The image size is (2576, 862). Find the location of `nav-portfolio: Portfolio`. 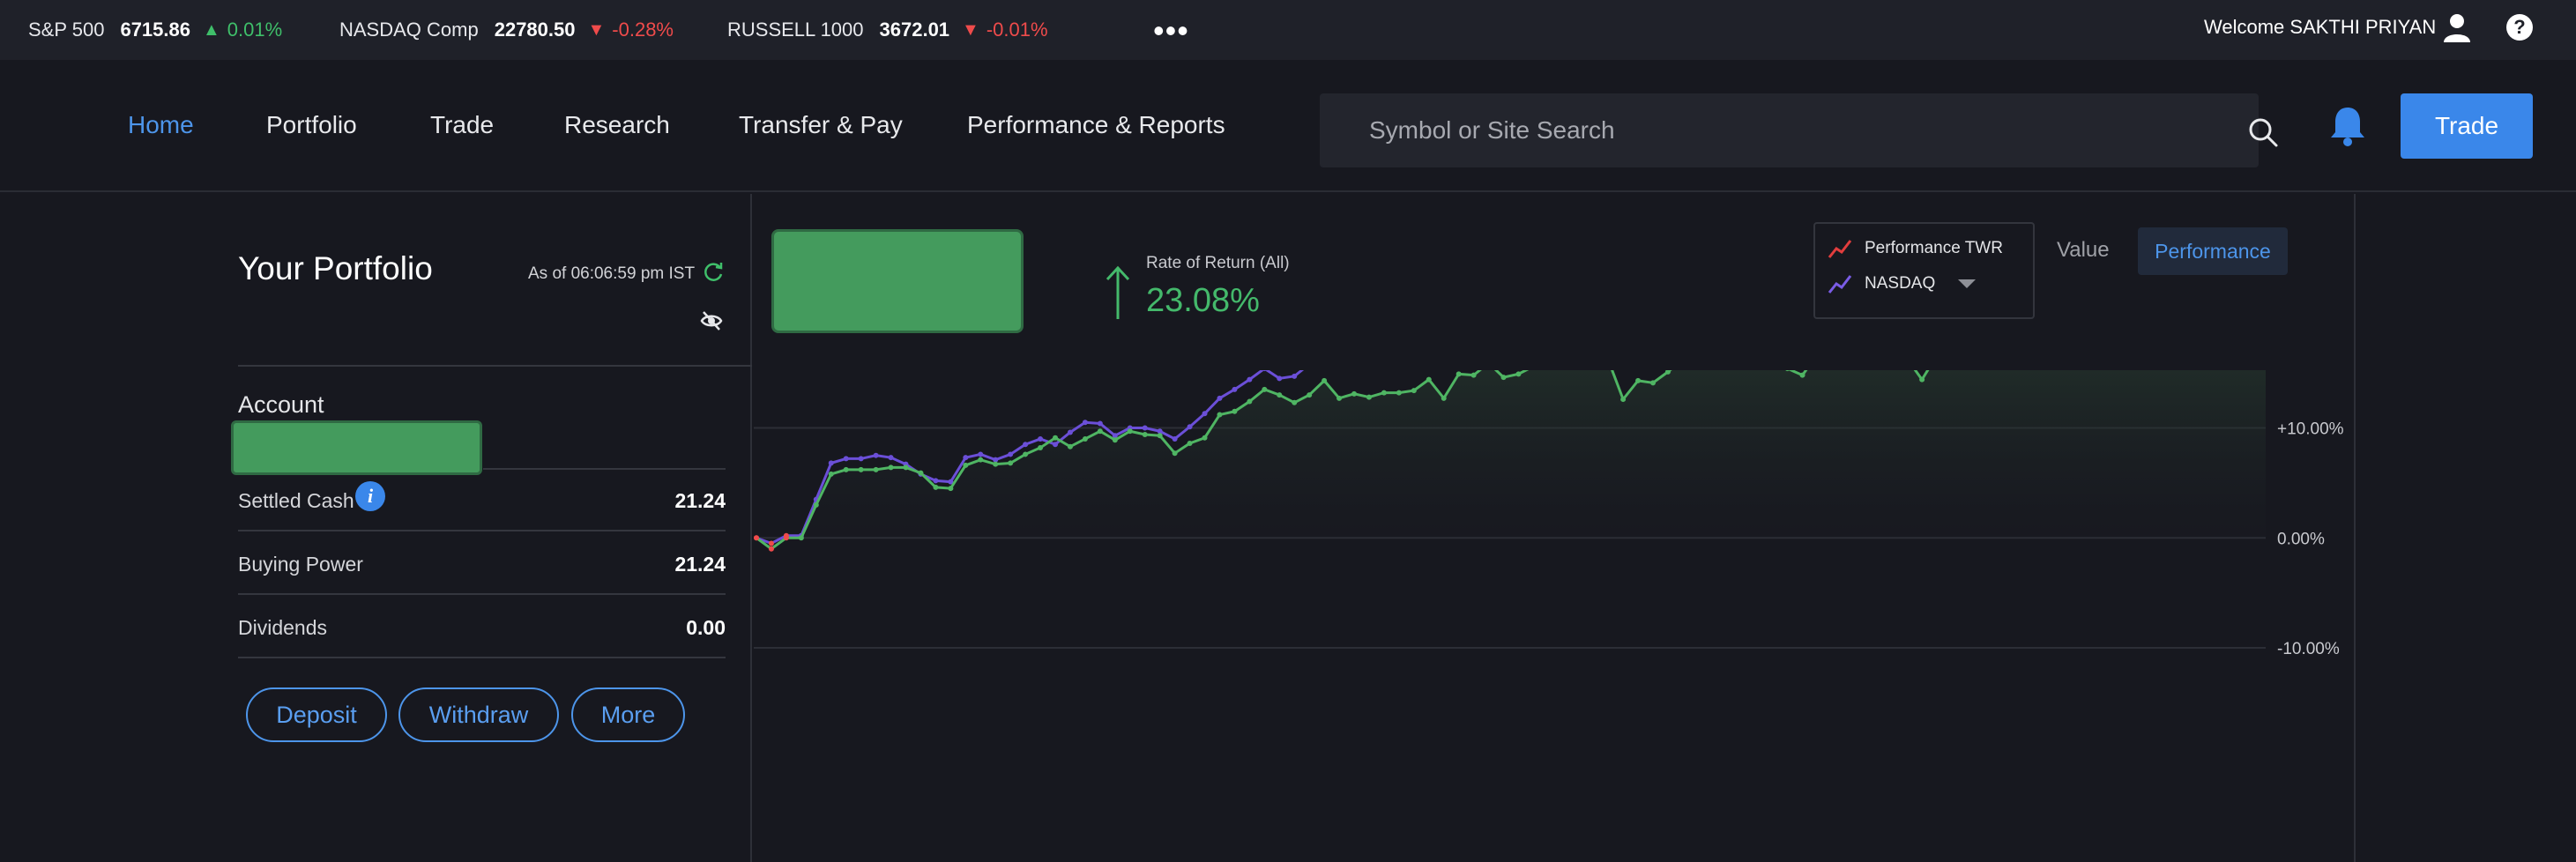

nav-portfolio: Portfolio is located at coordinates (311, 125).